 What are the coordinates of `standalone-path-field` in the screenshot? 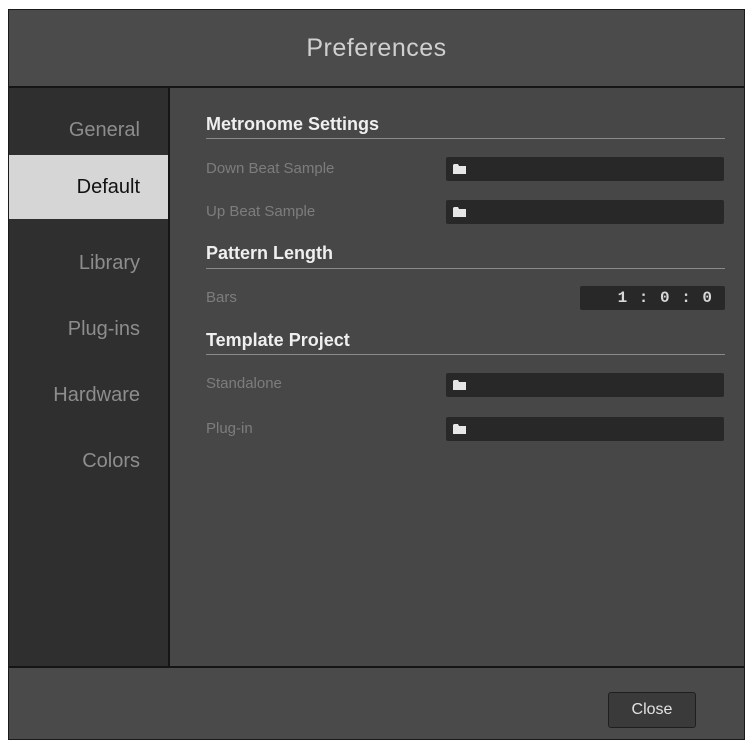 It's located at (585, 385).